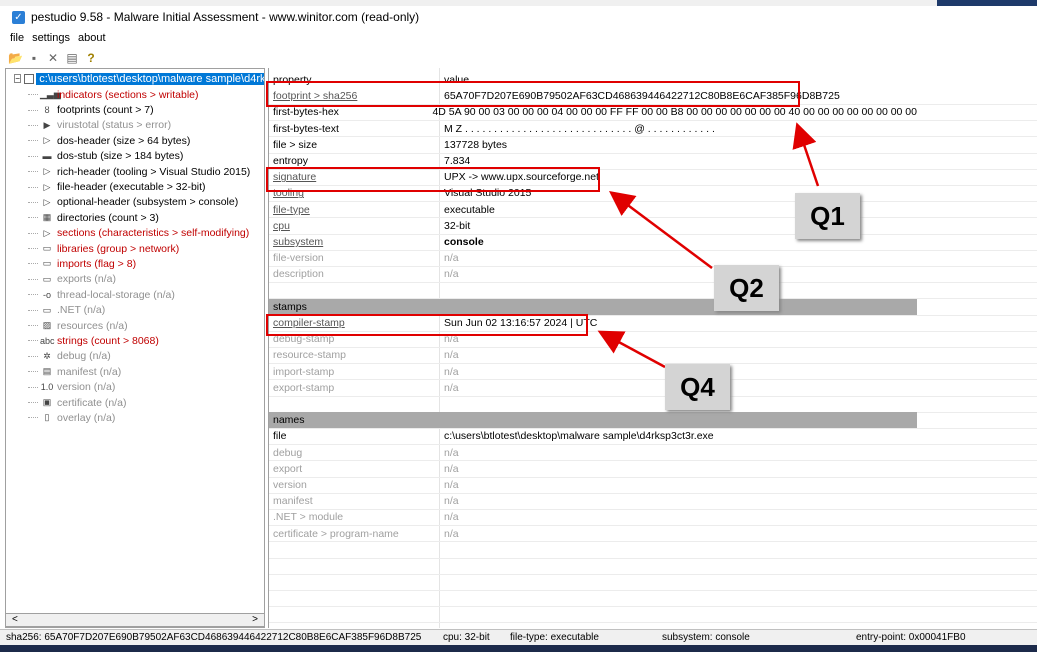 The height and width of the screenshot is (652, 1037). What do you see at coordinates (139, 263) in the screenshot?
I see `tree-item: ▭ imports (flag > 8)` at bounding box center [139, 263].